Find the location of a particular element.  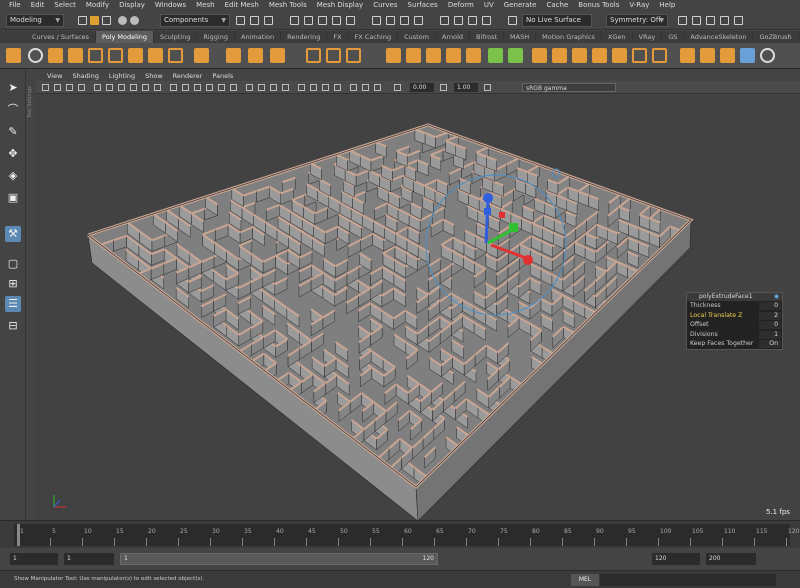

menu-file: File is located at coordinates (15, 5).